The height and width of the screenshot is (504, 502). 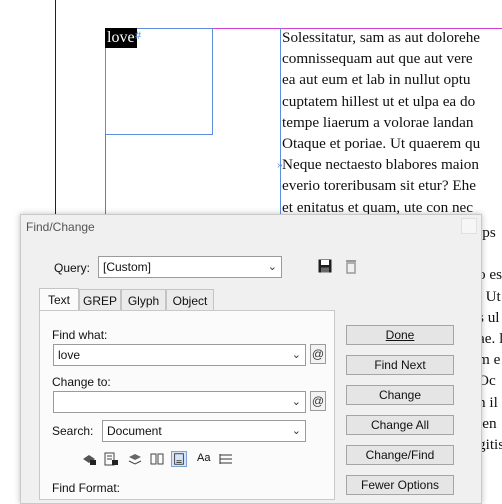 I want to click on find-what-value: love, so click(x=69, y=355).